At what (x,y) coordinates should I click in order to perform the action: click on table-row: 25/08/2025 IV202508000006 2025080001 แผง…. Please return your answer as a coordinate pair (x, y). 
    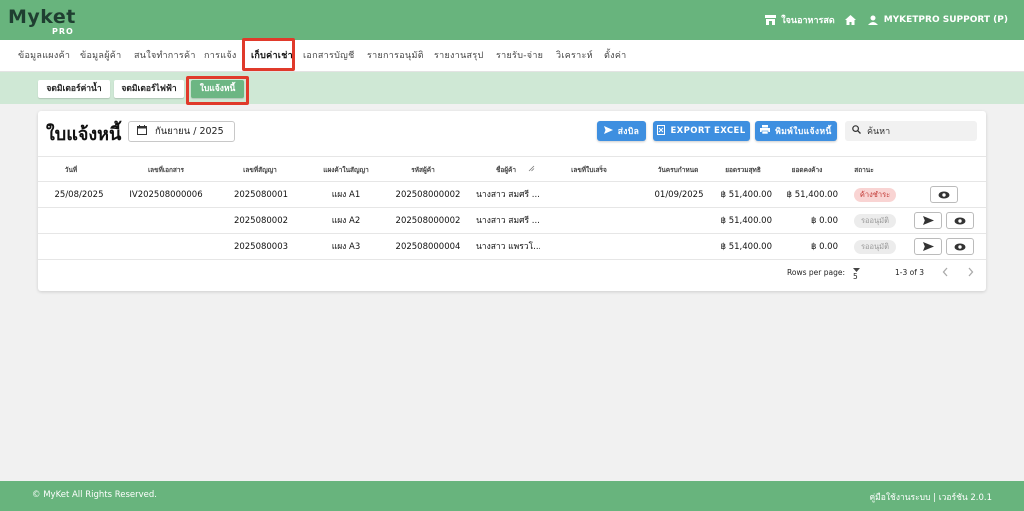
    Looking at the image, I should click on (512, 195).